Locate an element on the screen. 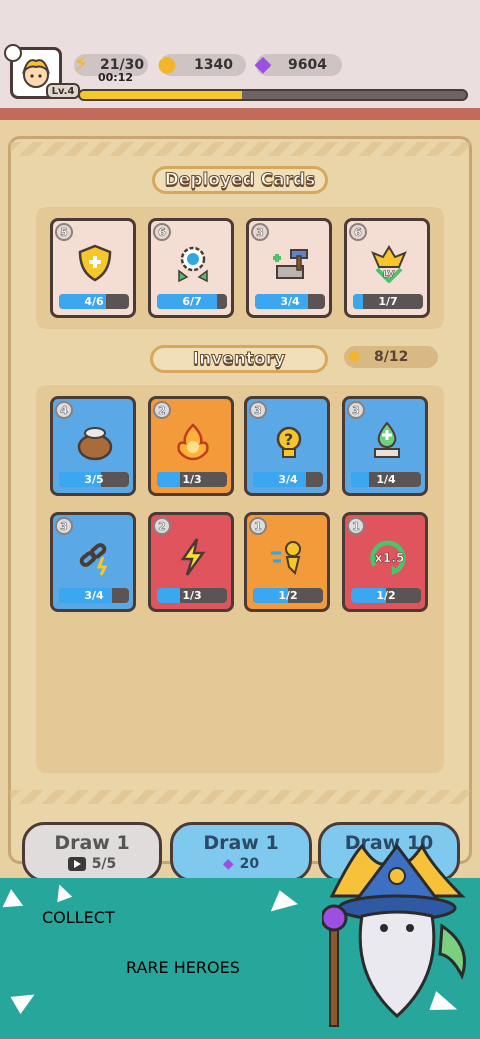 This screenshot has width=480, height=1039. inventory-card: 1 1/2 is located at coordinates (287, 562).